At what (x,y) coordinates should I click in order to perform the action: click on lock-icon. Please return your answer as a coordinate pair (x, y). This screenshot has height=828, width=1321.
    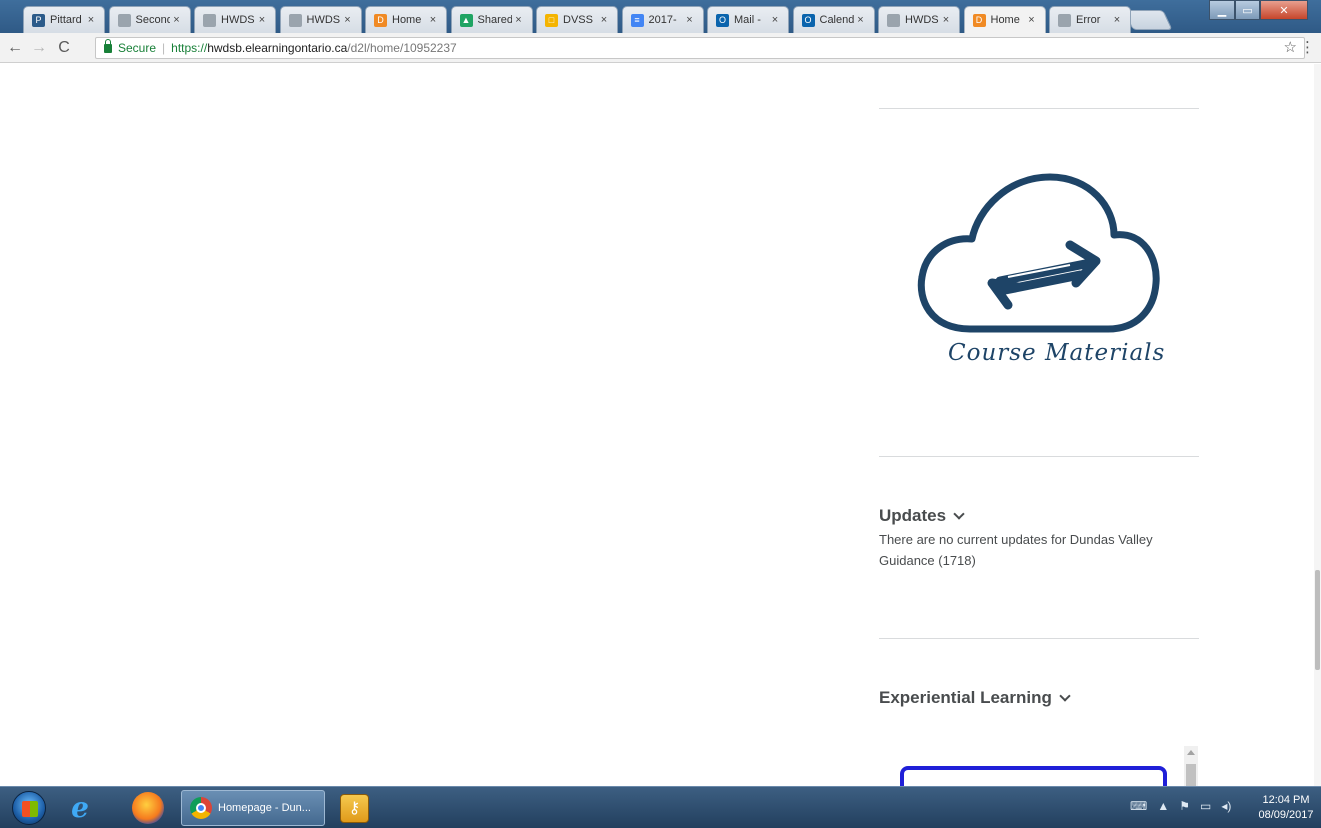
    Looking at the image, I should click on (108, 45).